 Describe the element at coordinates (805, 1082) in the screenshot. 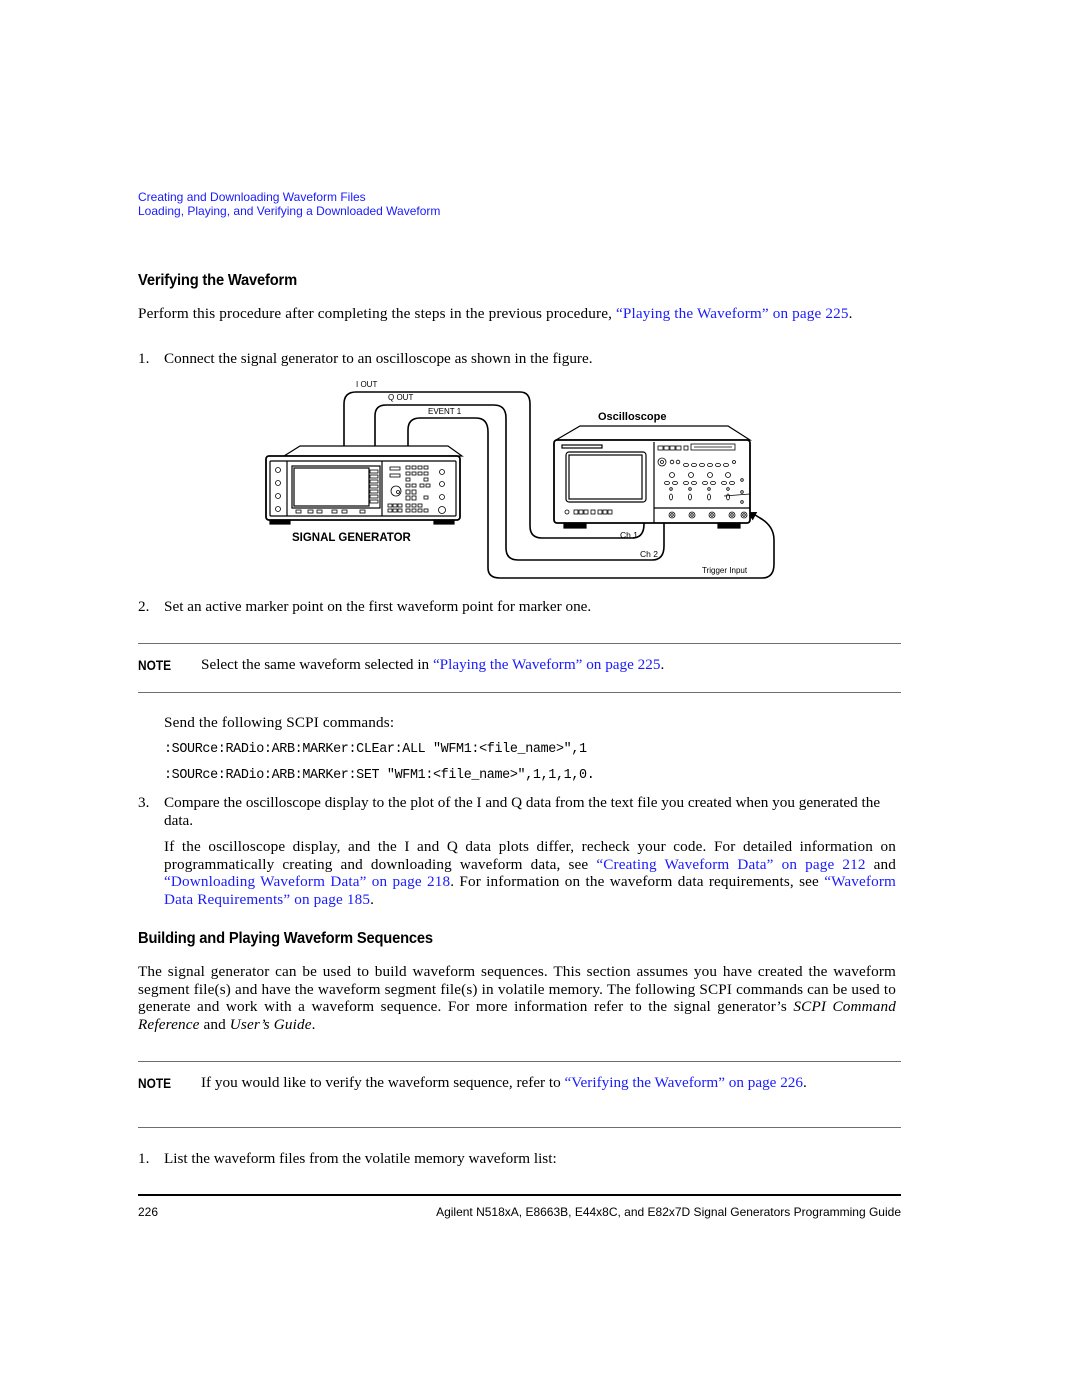

I see `note2-end: .` at that location.